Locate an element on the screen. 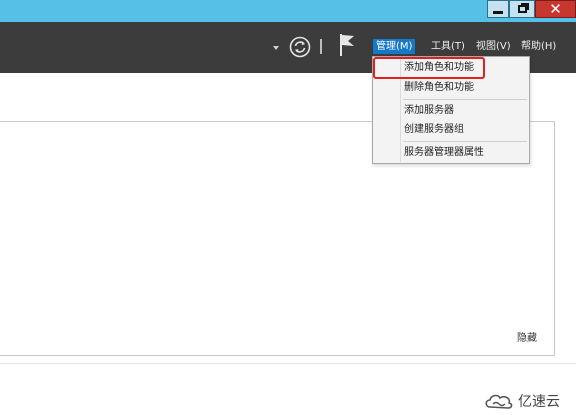  close-button: ✕ is located at coordinates (555, 9).